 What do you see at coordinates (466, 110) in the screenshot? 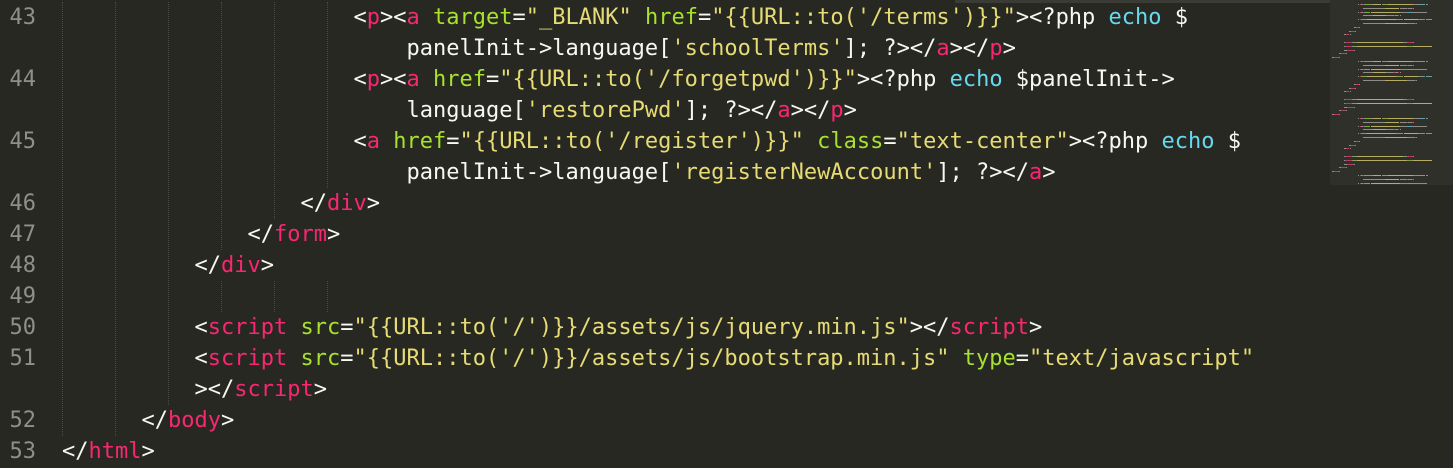
I see `code-text: language[` at bounding box center [466, 110].